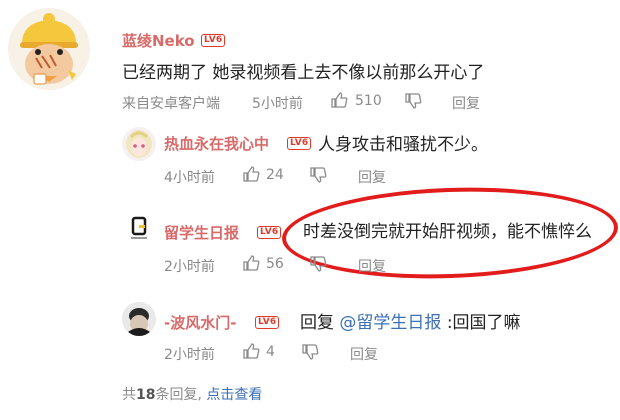 The width and height of the screenshot is (620, 420). What do you see at coordinates (146, 395) in the screenshot?
I see `reply-count: 18` at bounding box center [146, 395].